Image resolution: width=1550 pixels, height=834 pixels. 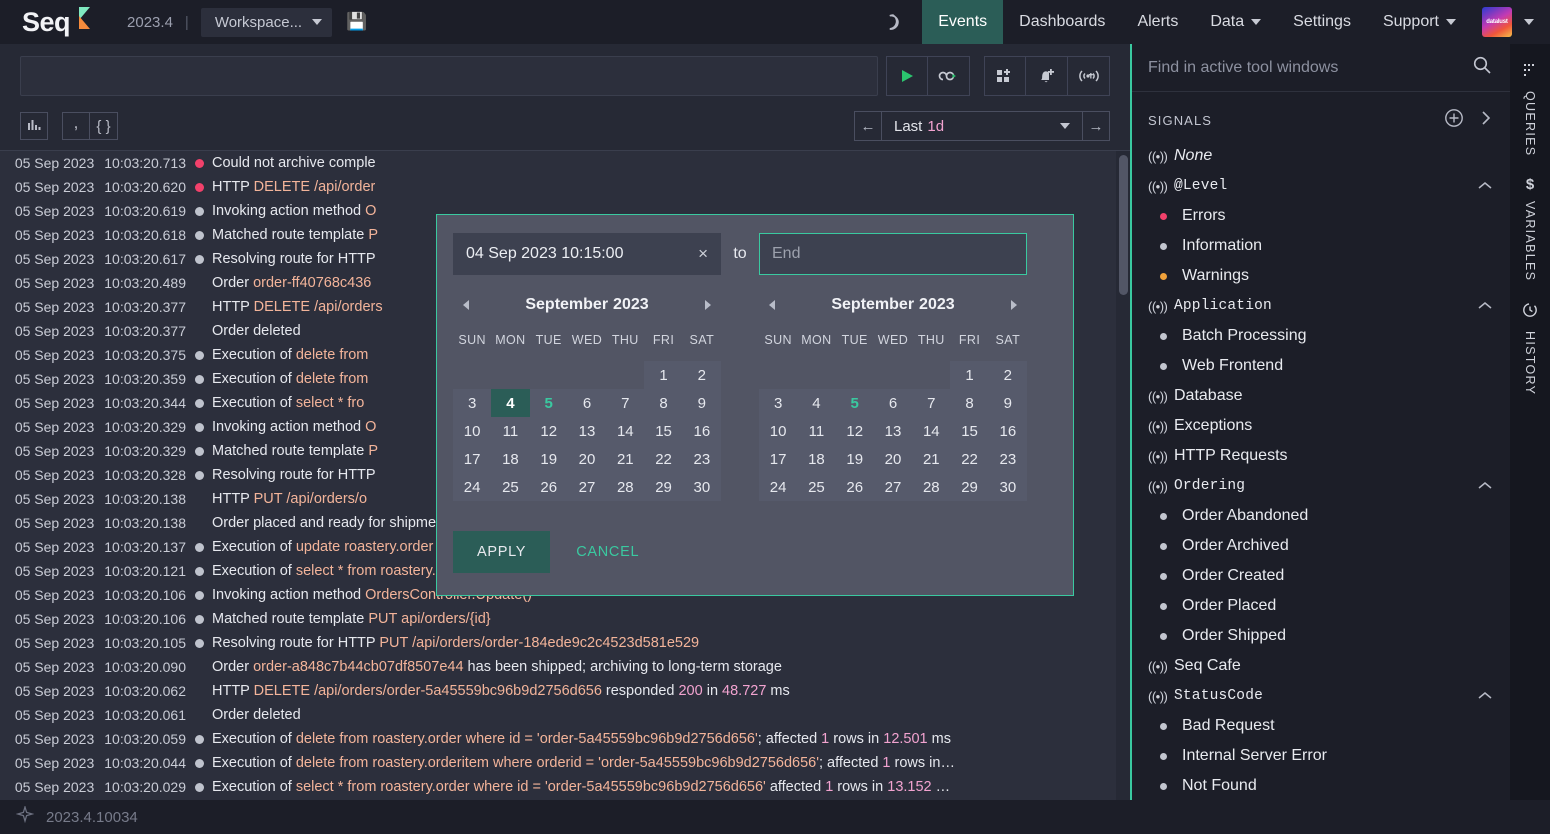 I want to click on auto-refresh-button, so click(x=949, y=76).